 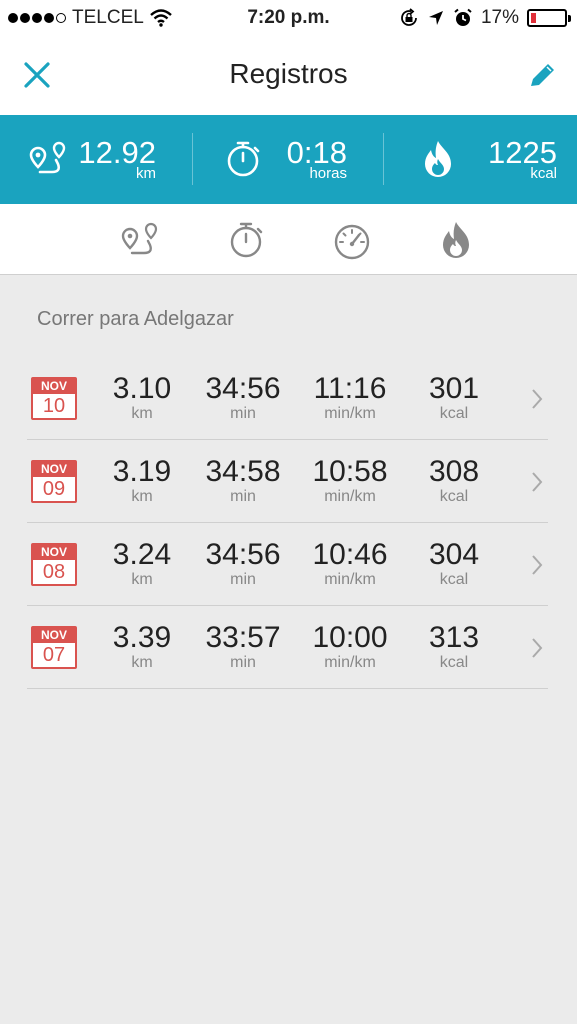 I want to click on record-distance-value: 3.24, so click(x=142, y=554).